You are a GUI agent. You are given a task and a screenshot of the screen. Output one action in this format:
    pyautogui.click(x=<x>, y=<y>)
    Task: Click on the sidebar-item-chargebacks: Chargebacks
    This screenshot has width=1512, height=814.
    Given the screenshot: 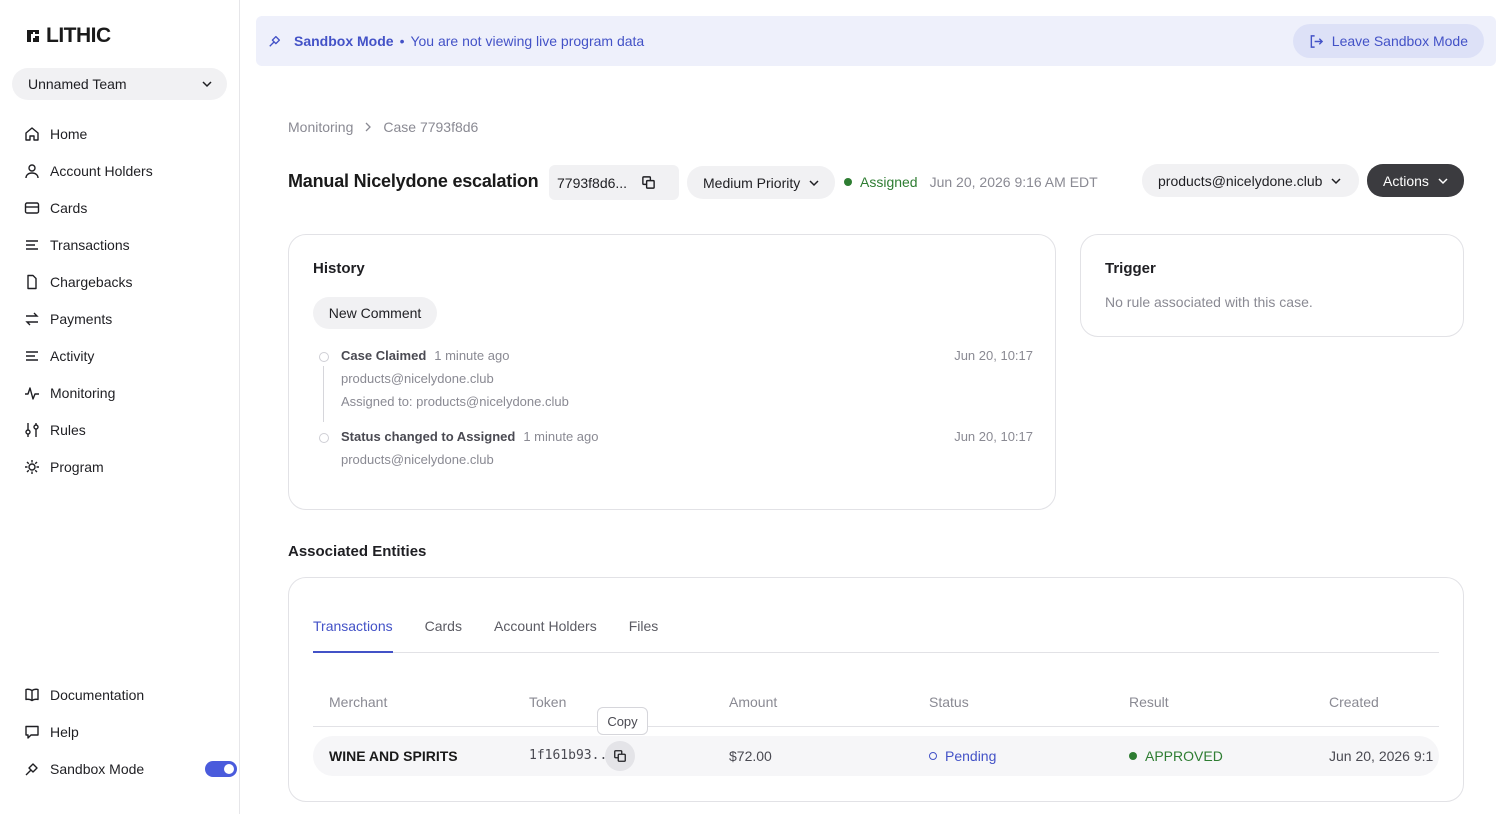 What is the action you would take?
    pyautogui.click(x=124, y=281)
    